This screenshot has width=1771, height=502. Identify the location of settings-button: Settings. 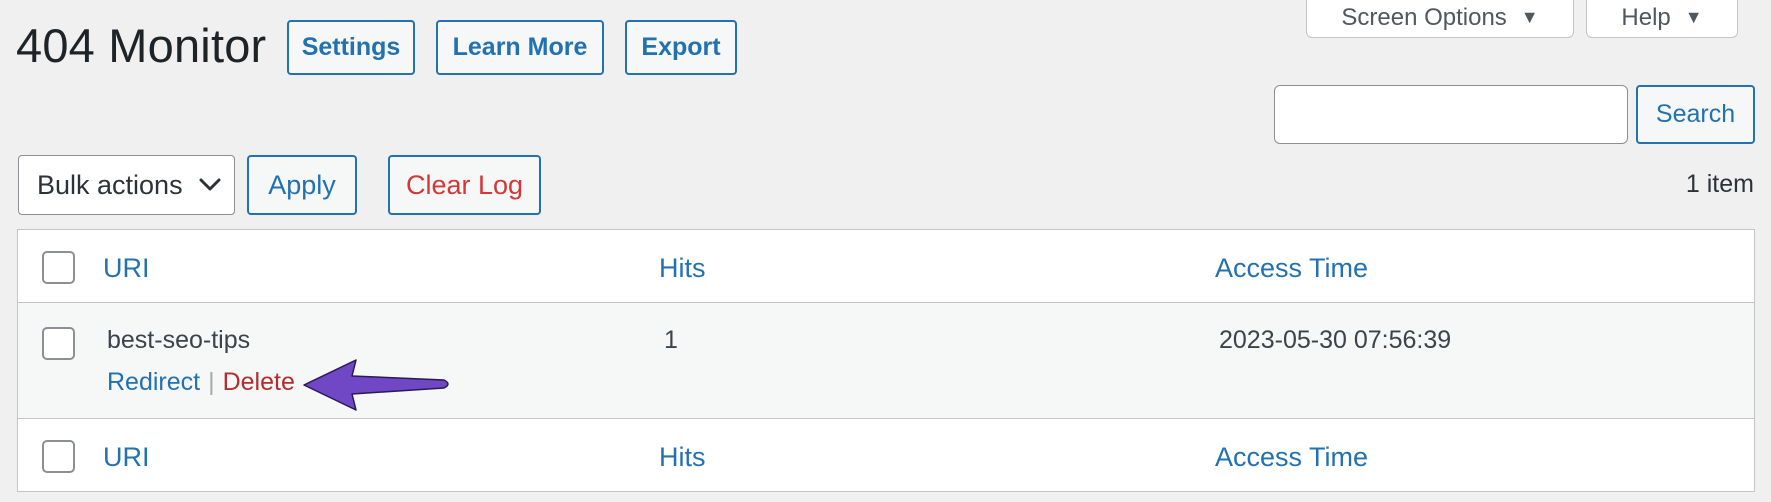
(351, 47).